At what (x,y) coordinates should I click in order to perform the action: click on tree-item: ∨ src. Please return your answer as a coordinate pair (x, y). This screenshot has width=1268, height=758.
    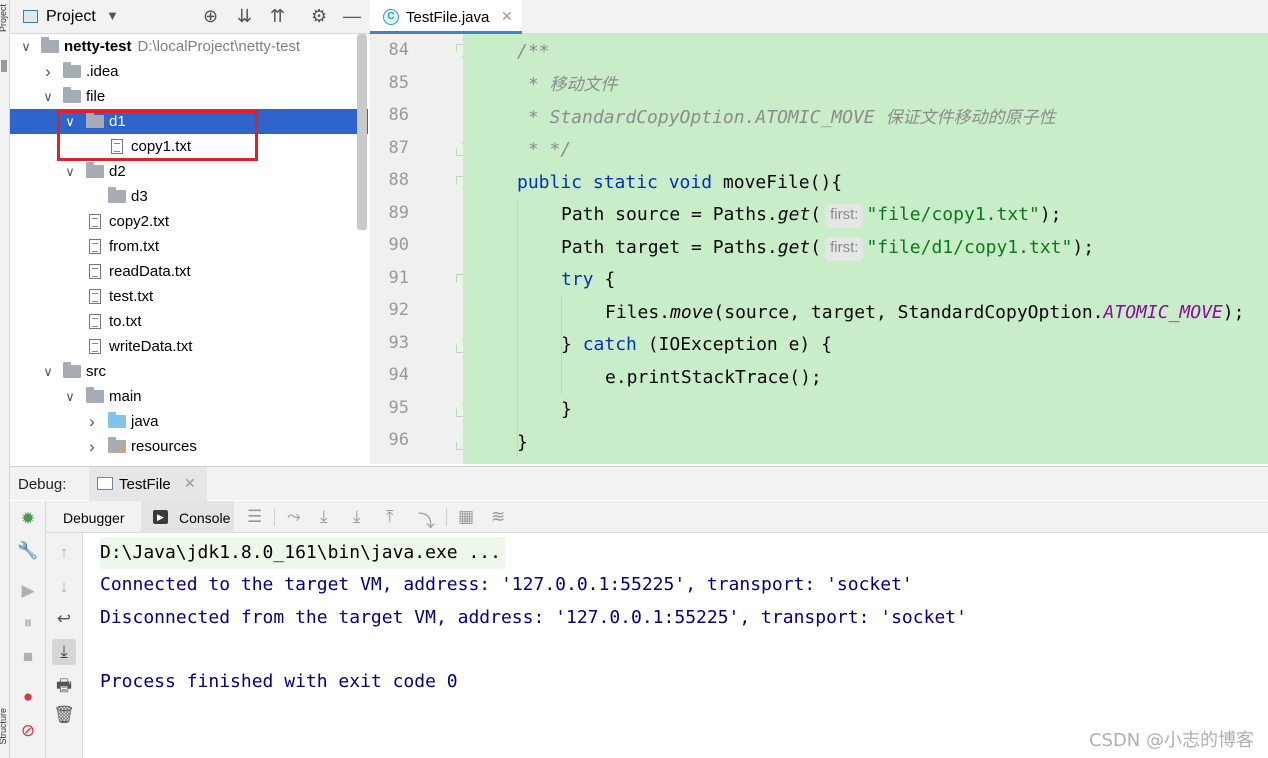
    Looking at the image, I should click on (189, 371).